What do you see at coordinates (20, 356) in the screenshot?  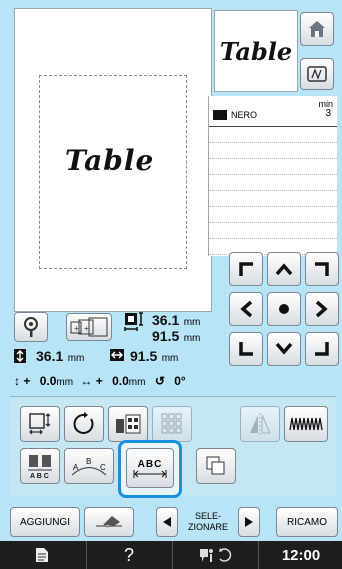 I see `height-icon` at bounding box center [20, 356].